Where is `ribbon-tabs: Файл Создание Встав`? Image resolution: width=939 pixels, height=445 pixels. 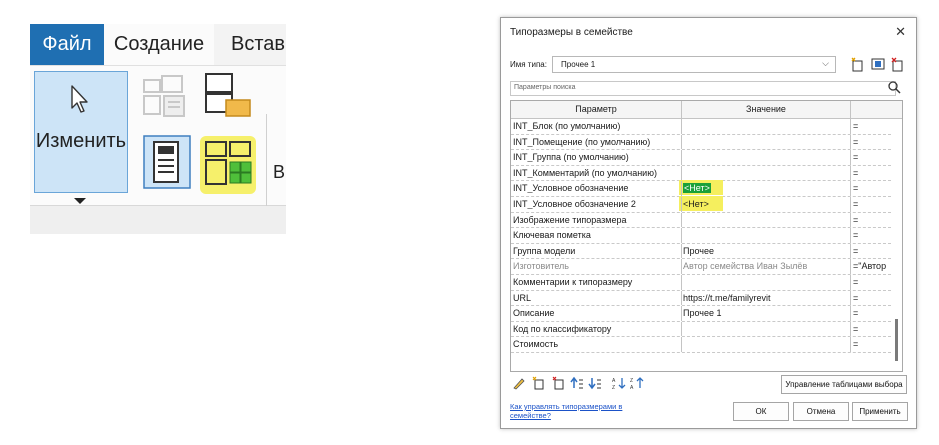
ribbon-tabs: Файл Создание Встав is located at coordinates (158, 45).